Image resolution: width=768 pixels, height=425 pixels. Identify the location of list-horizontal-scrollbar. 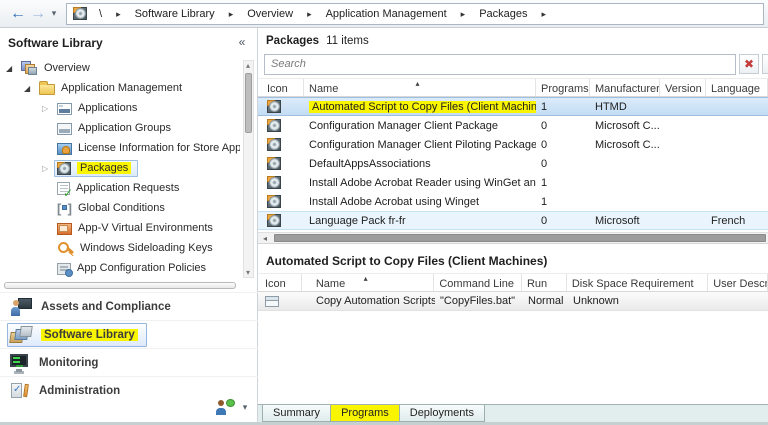
(513, 238).